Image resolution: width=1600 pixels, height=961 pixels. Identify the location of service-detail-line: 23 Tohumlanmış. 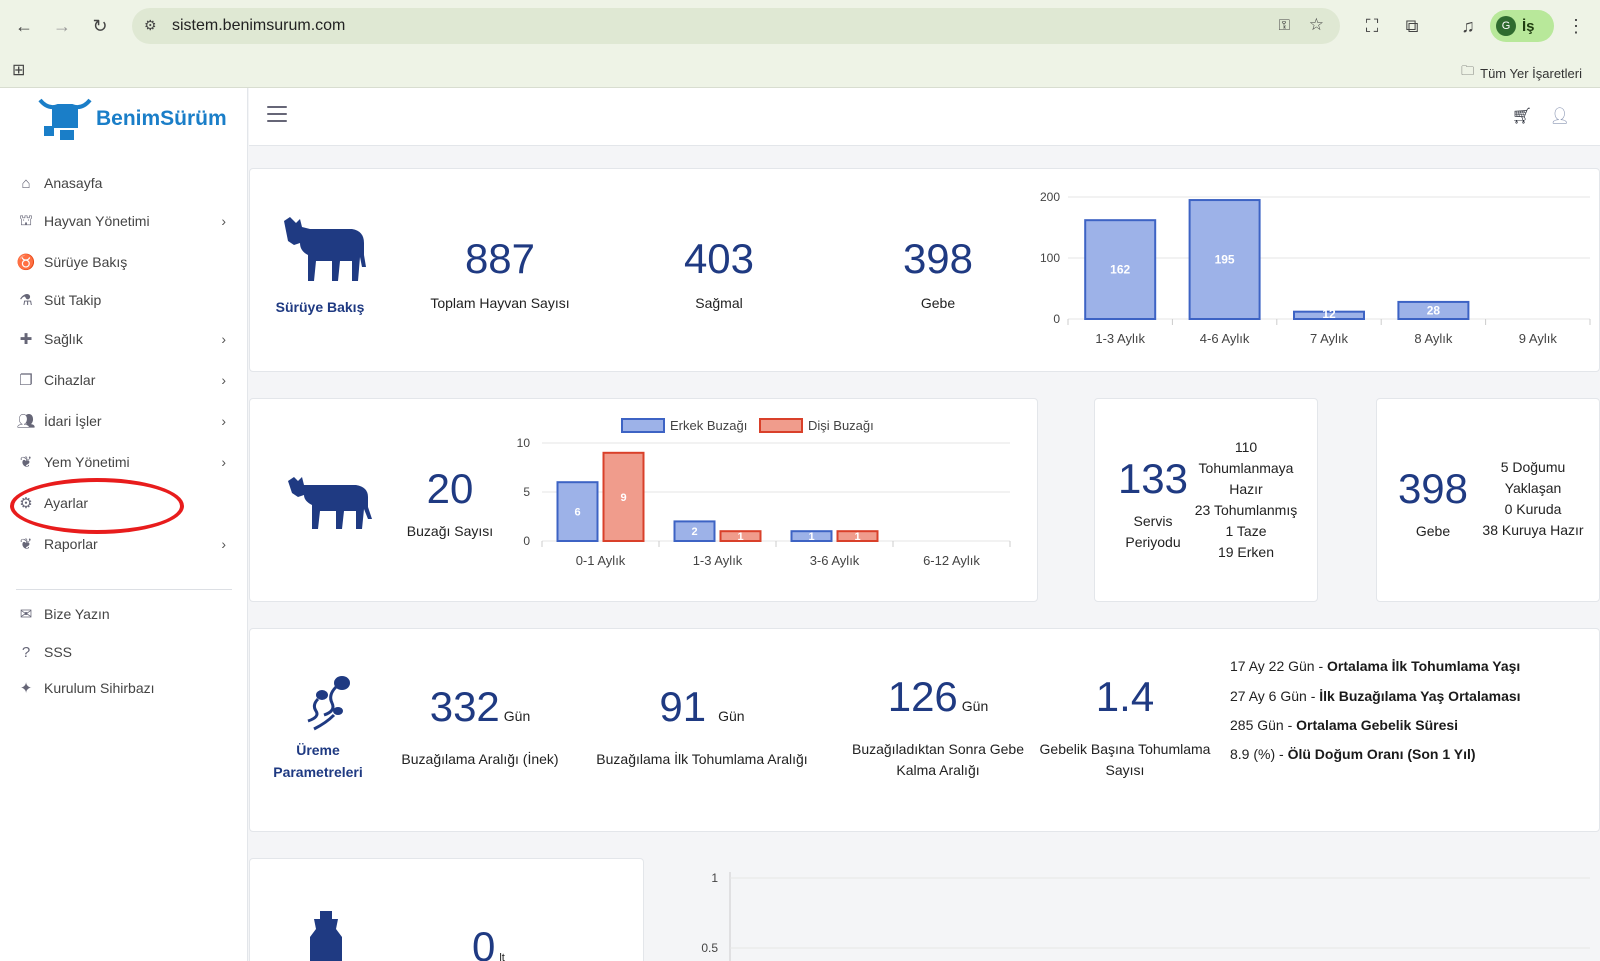
(1246, 510).